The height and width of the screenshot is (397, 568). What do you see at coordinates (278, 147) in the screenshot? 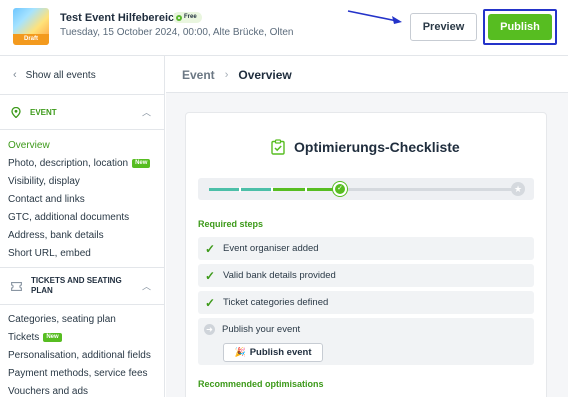
I see `clipboard-check-icon` at bounding box center [278, 147].